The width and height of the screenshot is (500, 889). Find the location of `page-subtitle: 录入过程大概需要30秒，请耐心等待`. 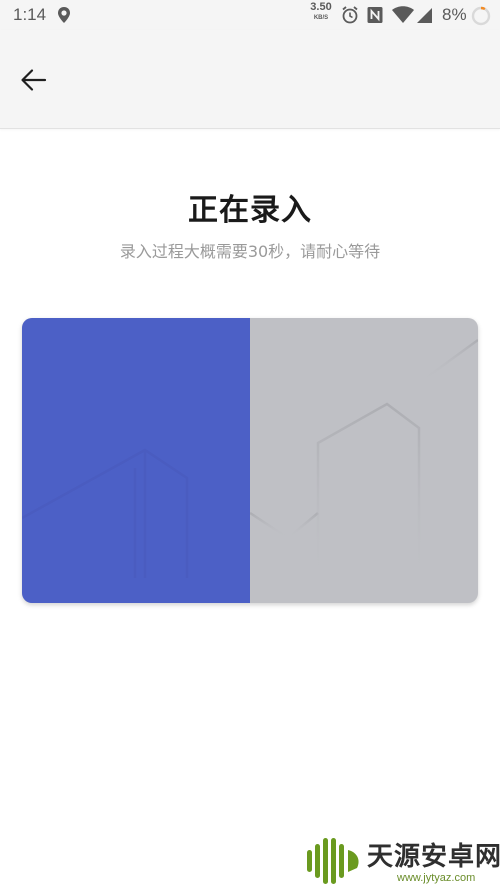

page-subtitle: 录入过程大概需要30秒，请耐心等待 is located at coordinates (250, 251).